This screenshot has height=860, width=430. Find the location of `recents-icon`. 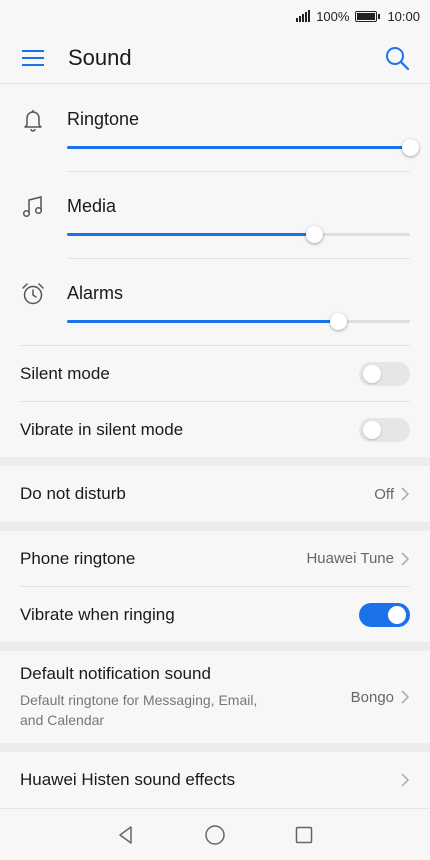

recents-icon is located at coordinates (304, 835).